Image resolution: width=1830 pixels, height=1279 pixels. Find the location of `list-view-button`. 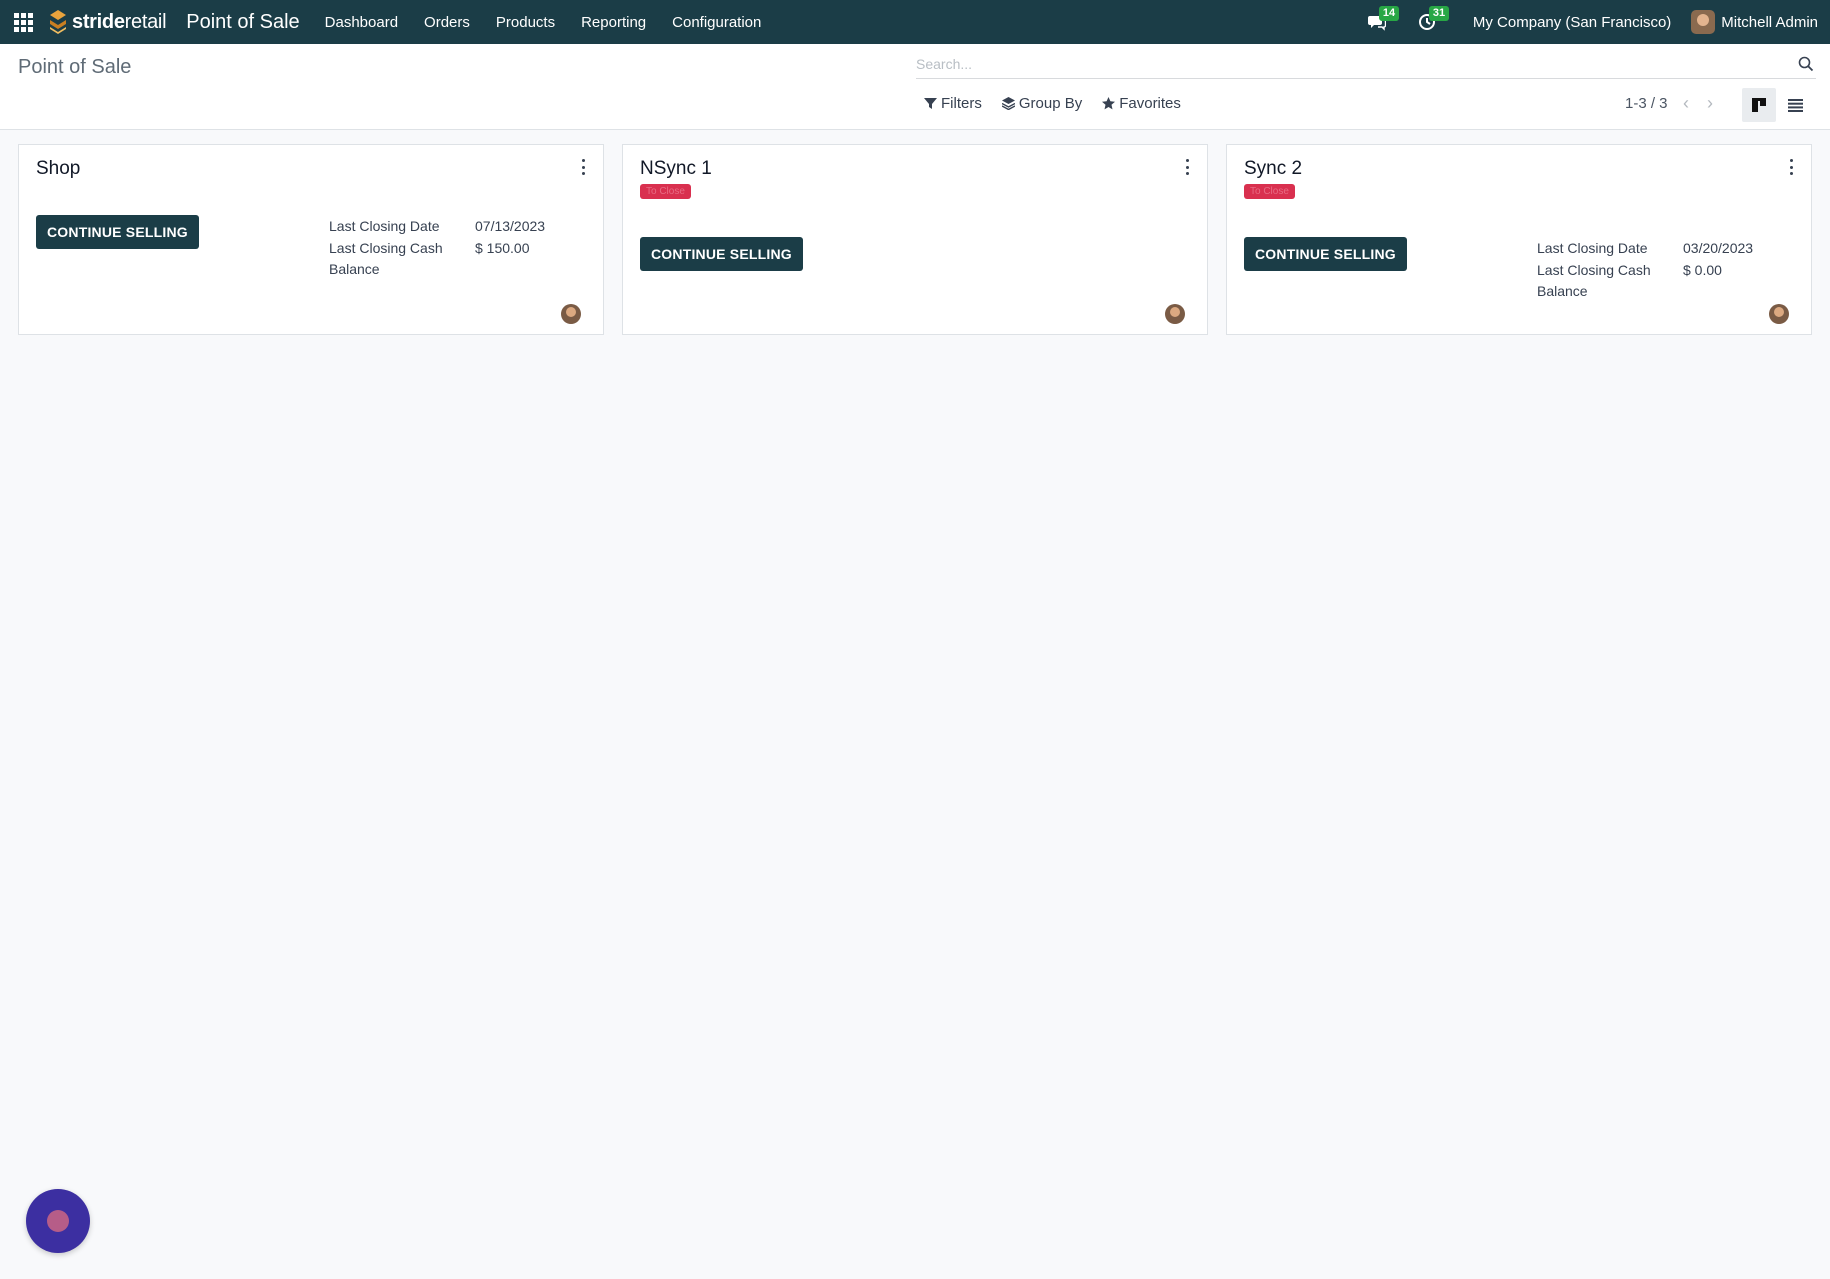

list-view-button is located at coordinates (1795, 105).